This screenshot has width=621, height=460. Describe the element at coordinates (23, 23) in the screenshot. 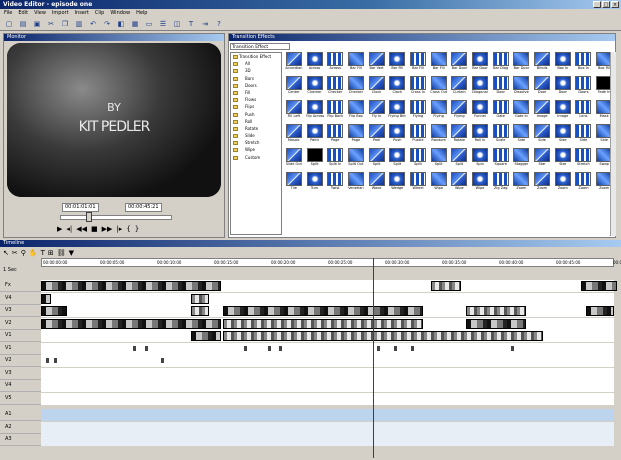

I see `open-icon: ▤` at that location.